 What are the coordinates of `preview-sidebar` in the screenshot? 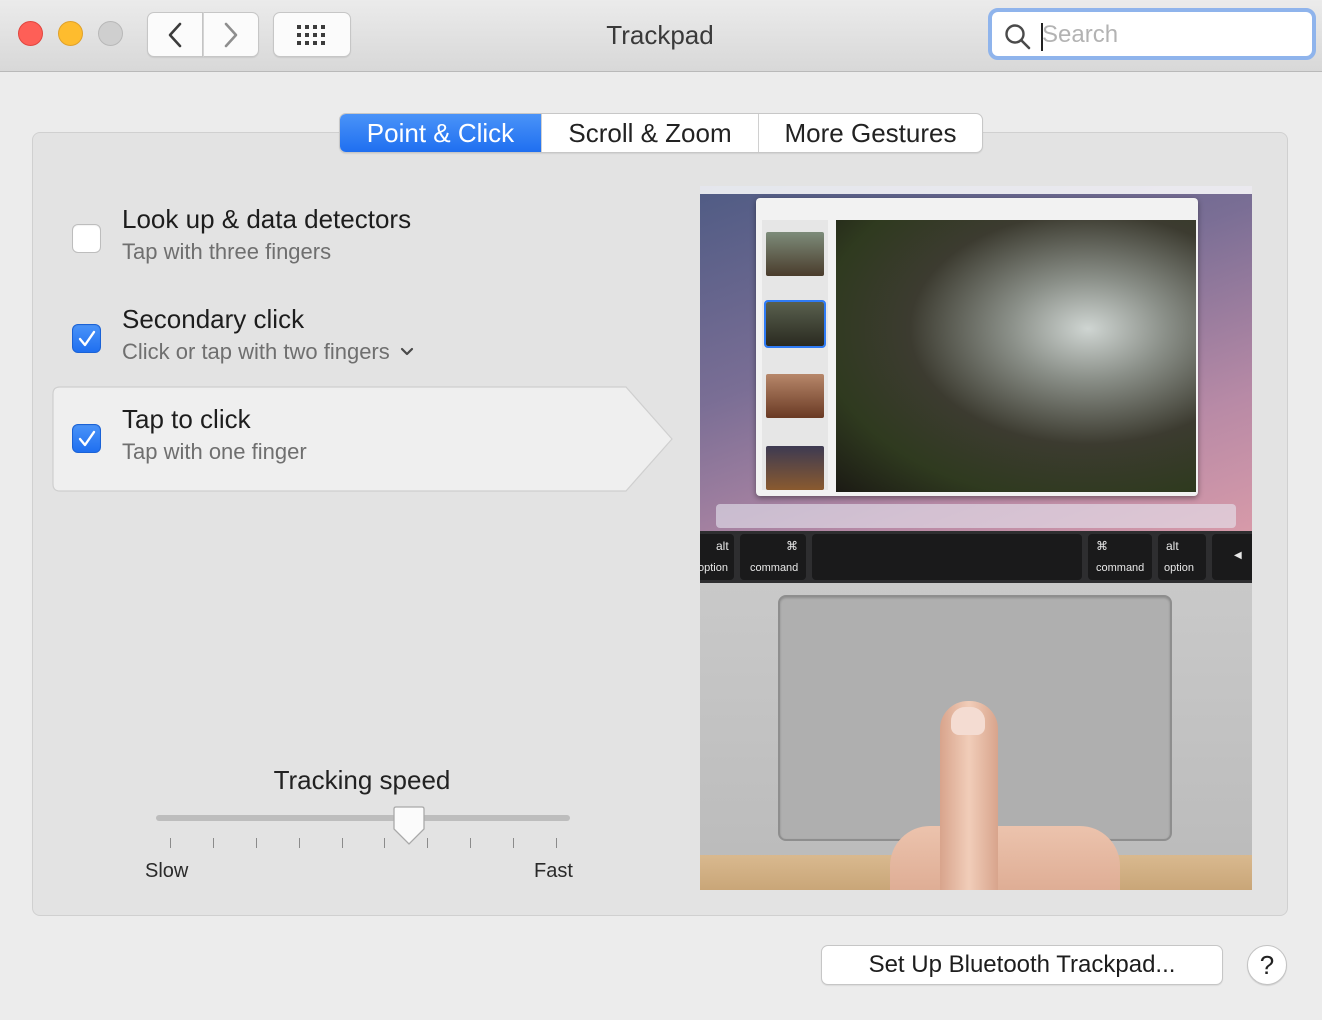 It's located at (795, 355).